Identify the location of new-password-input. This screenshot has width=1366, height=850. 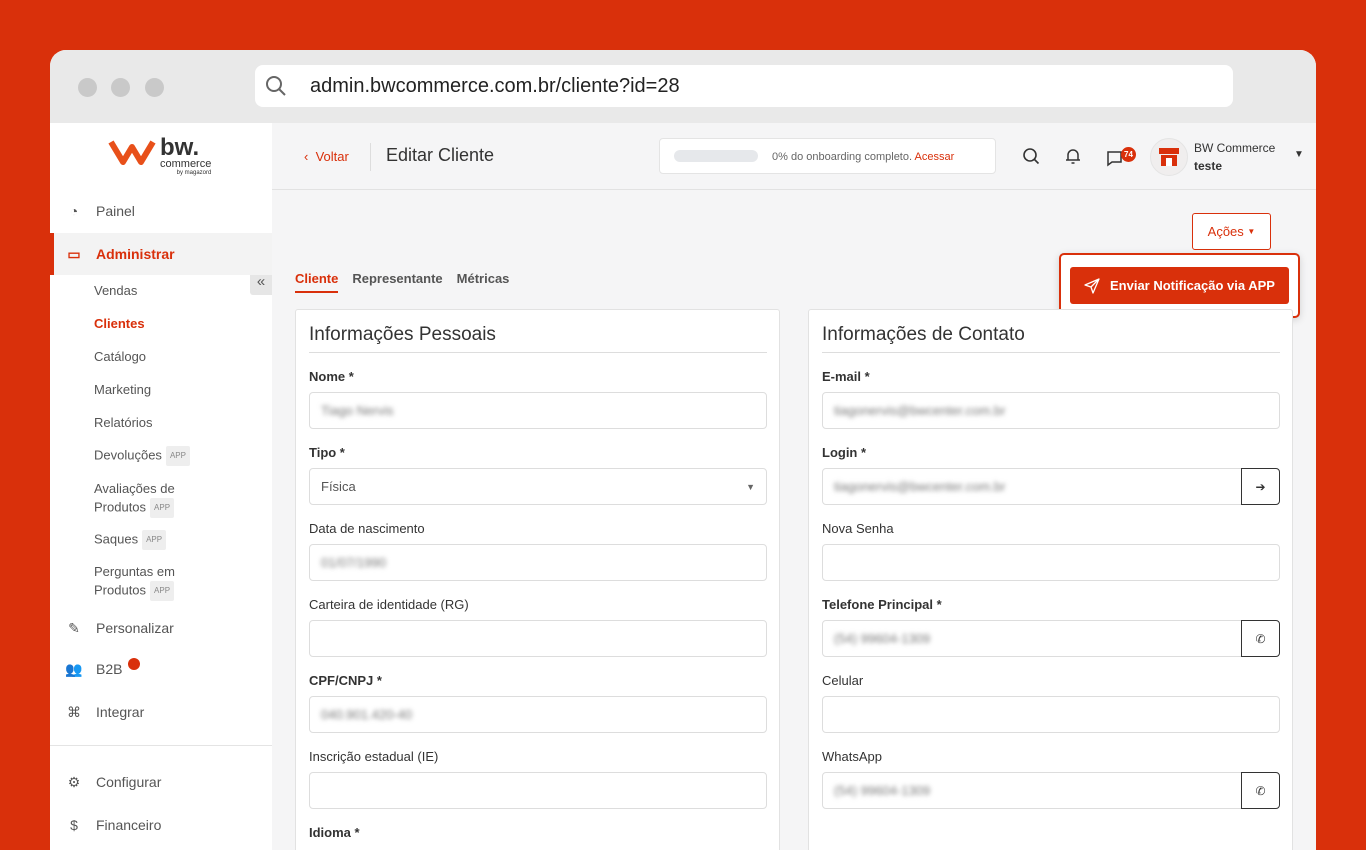
(1051, 562).